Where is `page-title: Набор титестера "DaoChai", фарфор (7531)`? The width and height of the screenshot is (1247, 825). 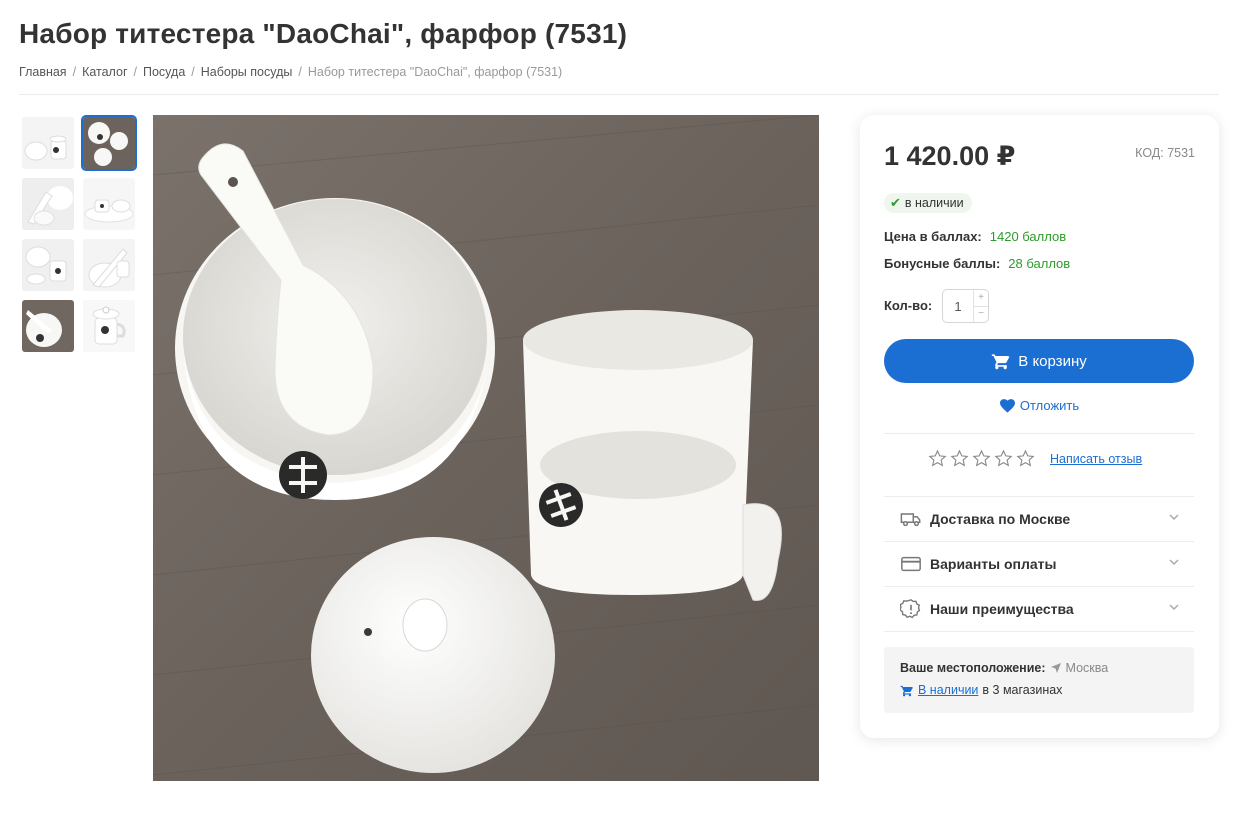 page-title: Набор титестера "DaoChai", фарфор (7531) is located at coordinates (323, 33).